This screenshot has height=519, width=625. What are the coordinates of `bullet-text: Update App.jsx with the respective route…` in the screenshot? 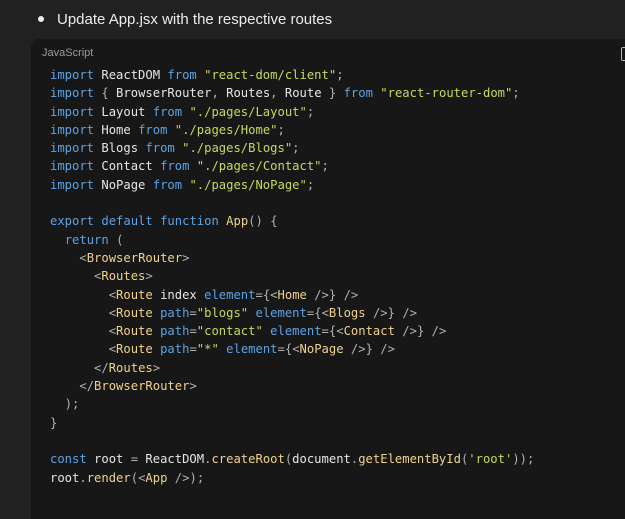 It's located at (195, 19).